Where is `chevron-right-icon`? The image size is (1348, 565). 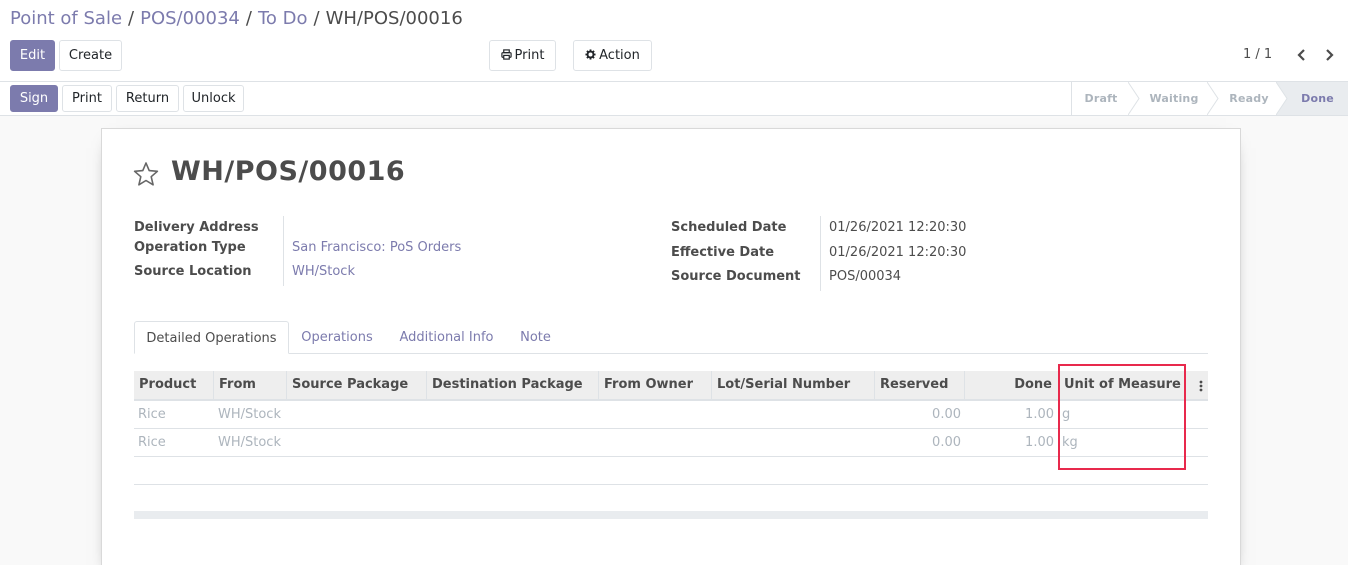 chevron-right-icon is located at coordinates (1330, 55).